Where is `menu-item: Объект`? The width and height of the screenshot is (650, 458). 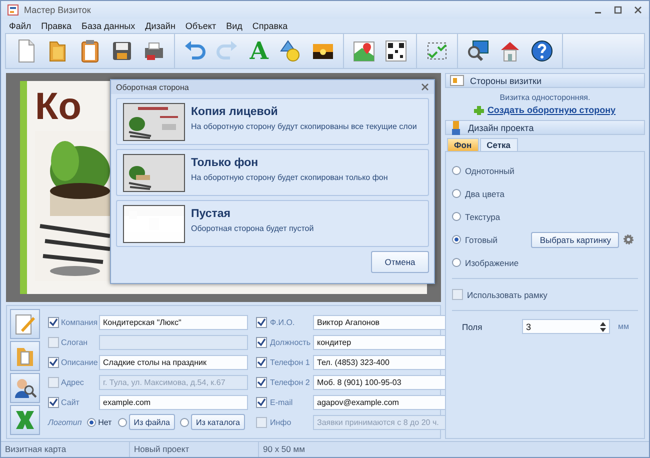
menu-item: Объект is located at coordinates (200, 26).